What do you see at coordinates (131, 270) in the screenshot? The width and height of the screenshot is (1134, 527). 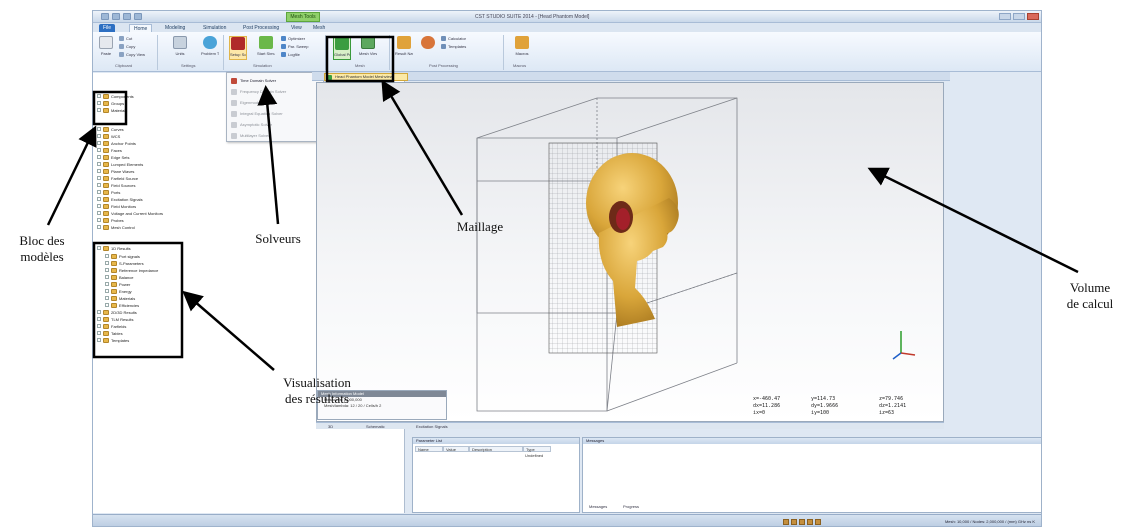 I see `tree-item-reference-impedance: Reference Impedance` at bounding box center [131, 270].